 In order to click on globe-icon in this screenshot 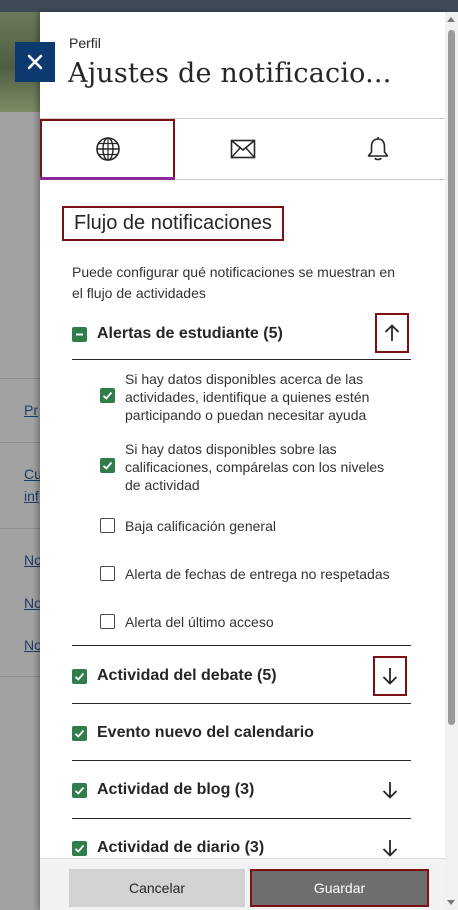, I will do `click(107, 149)`.